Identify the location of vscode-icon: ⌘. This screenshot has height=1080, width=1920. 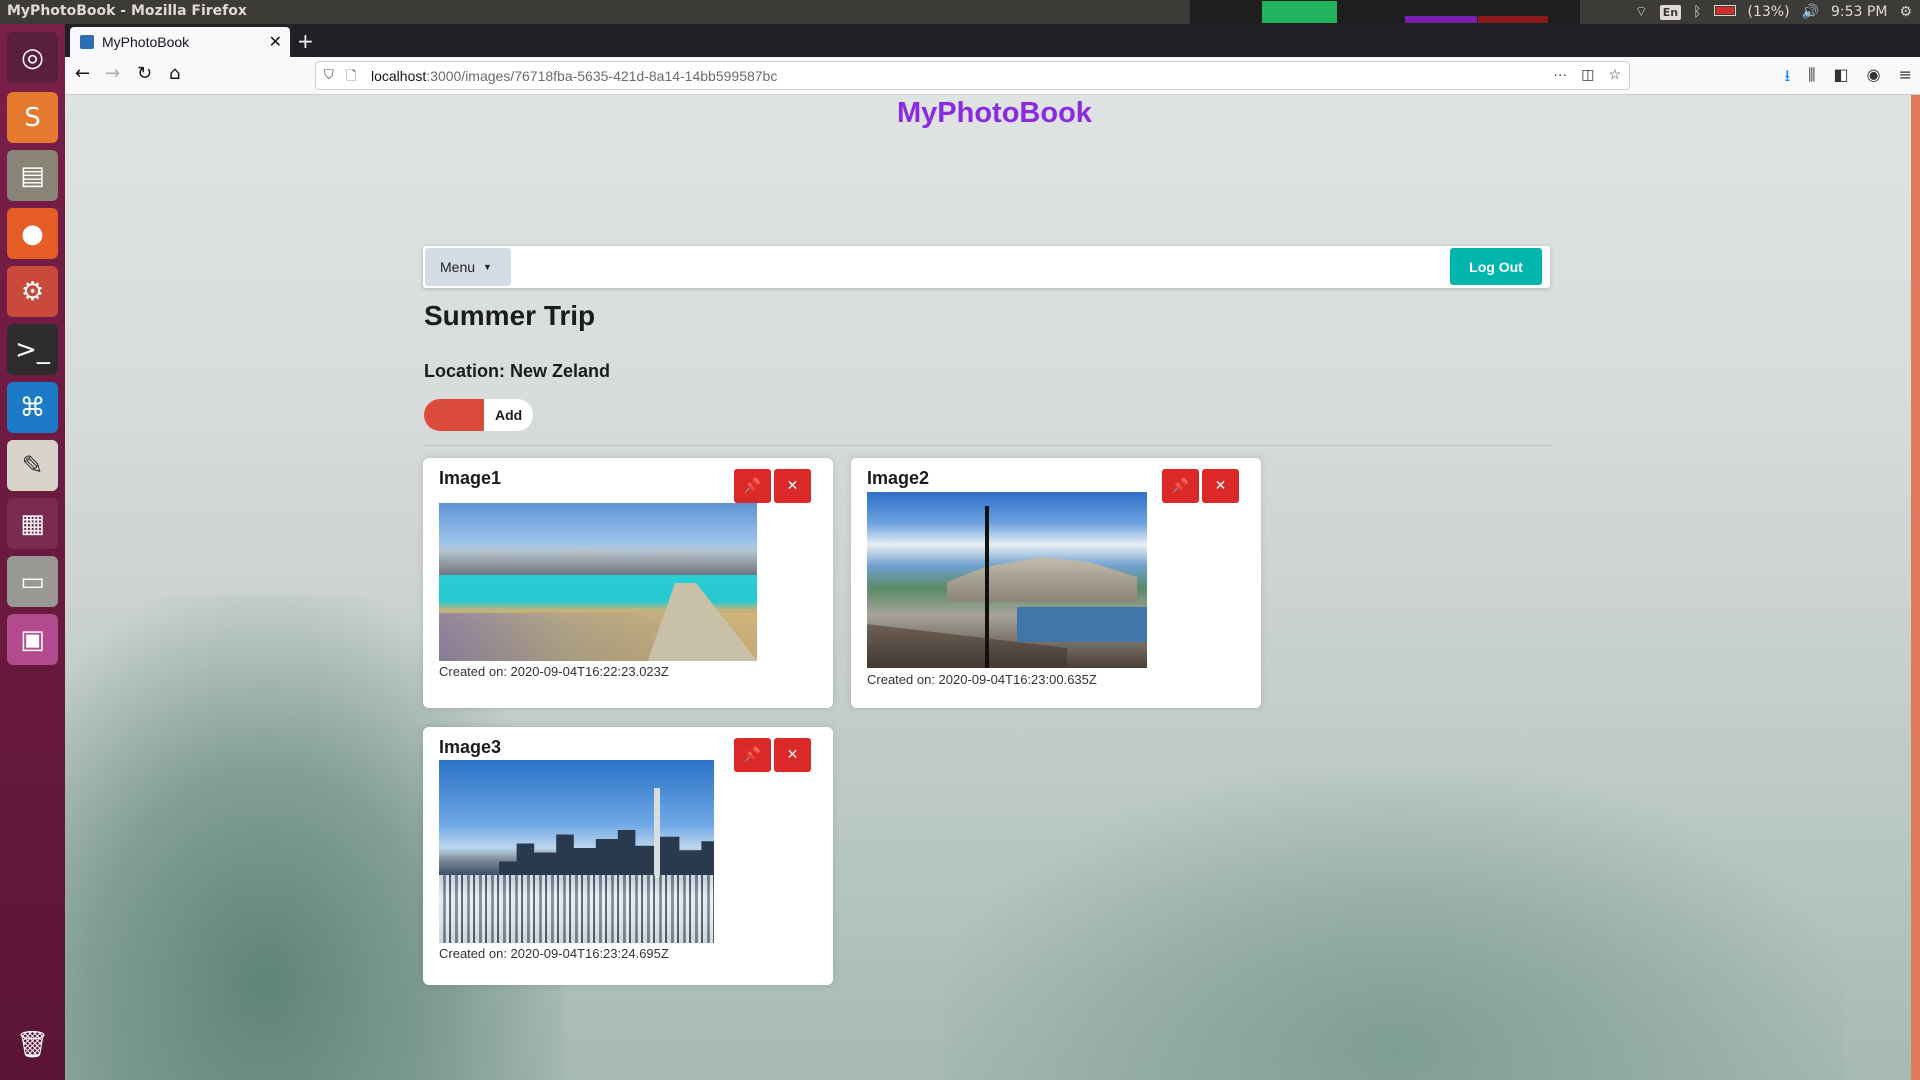
(32, 407).